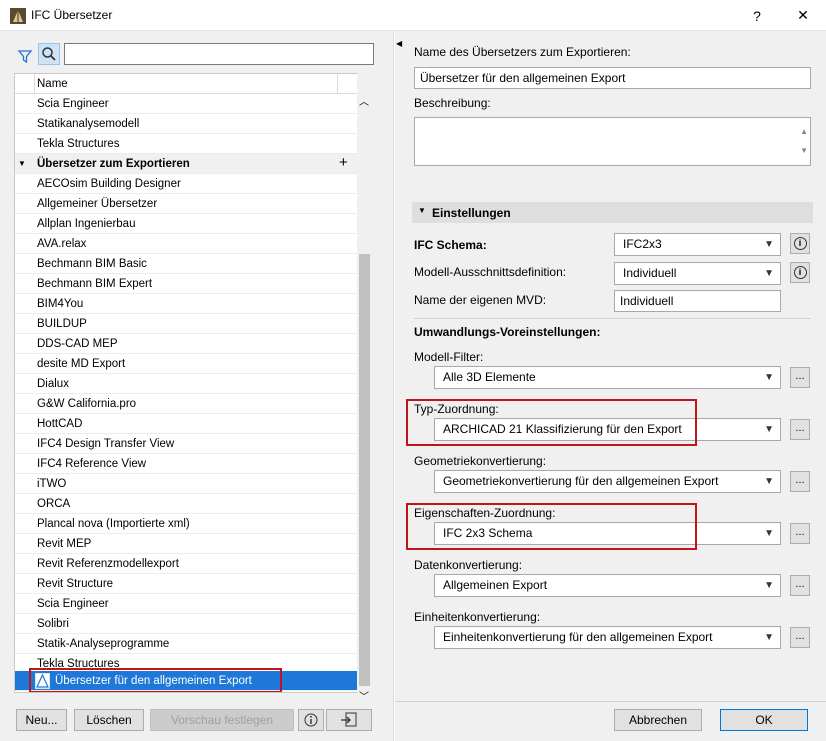  What do you see at coordinates (364, 470) in the screenshot?
I see `scrollbar-thumb` at bounding box center [364, 470].